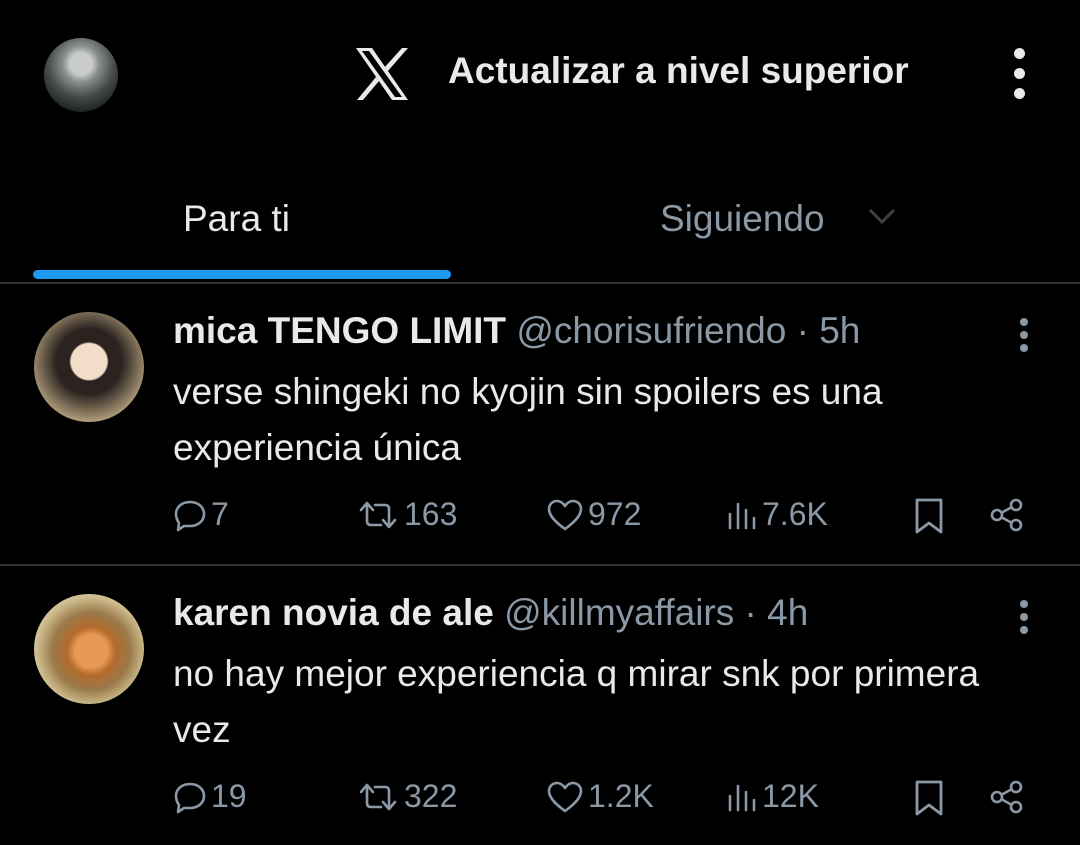 Image resolution: width=1080 pixels, height=845 pixels. I want to click on like-button: 1.2K, so click(600, 796).